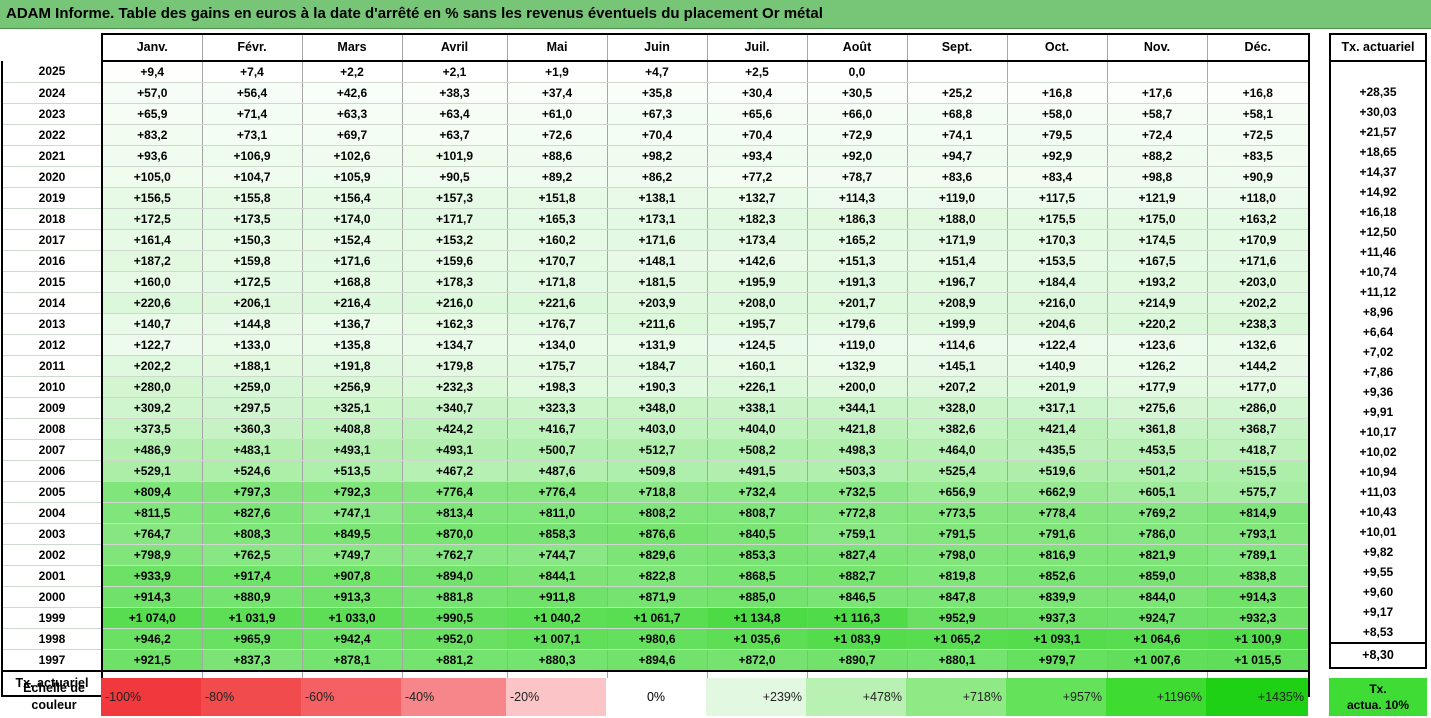 This screenshot has height=718, width=1431. I want to click on gain-cell: +203,9, so click(656, 303).